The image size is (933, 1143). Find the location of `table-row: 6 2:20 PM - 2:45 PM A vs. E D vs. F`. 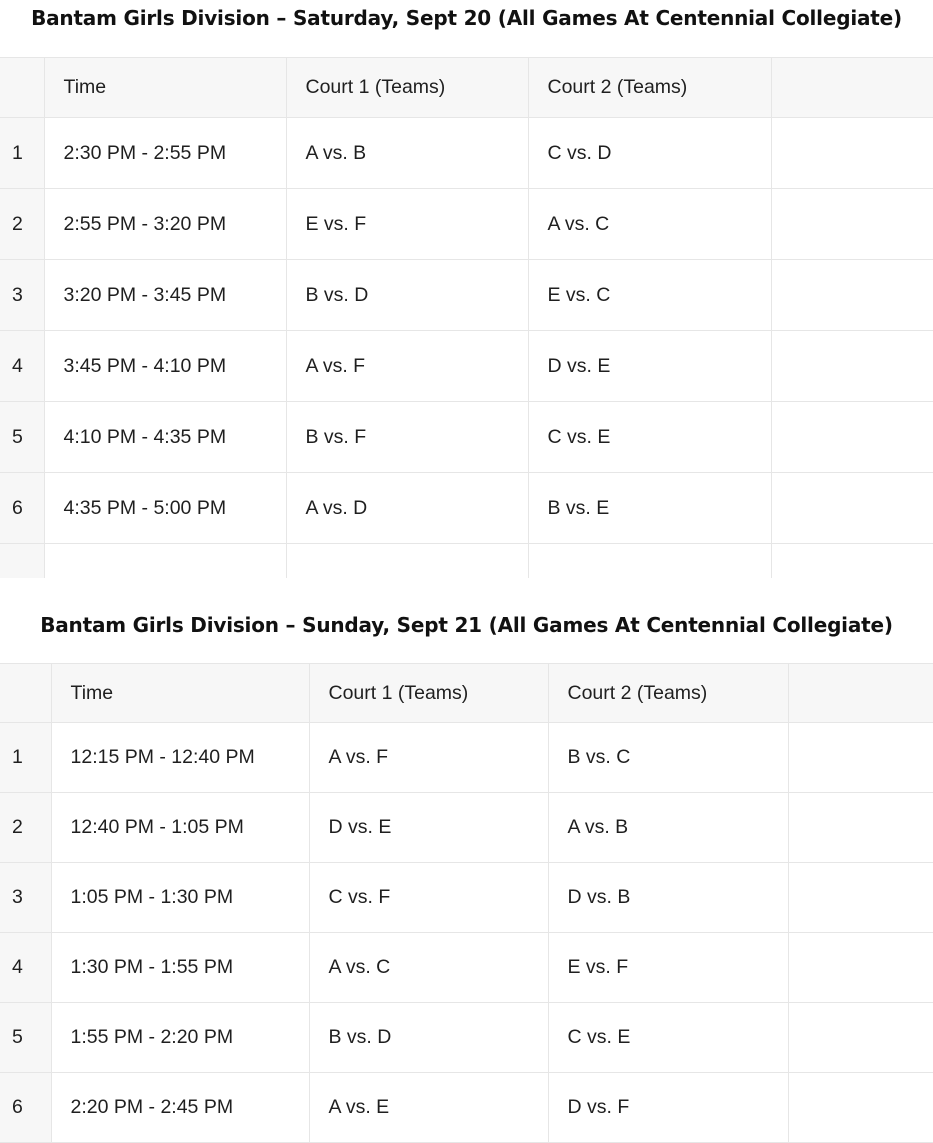

table-row: 6 2:20 PM - 2:45 PM A vs. E D vs. F is located at coordinates (466, 1107).